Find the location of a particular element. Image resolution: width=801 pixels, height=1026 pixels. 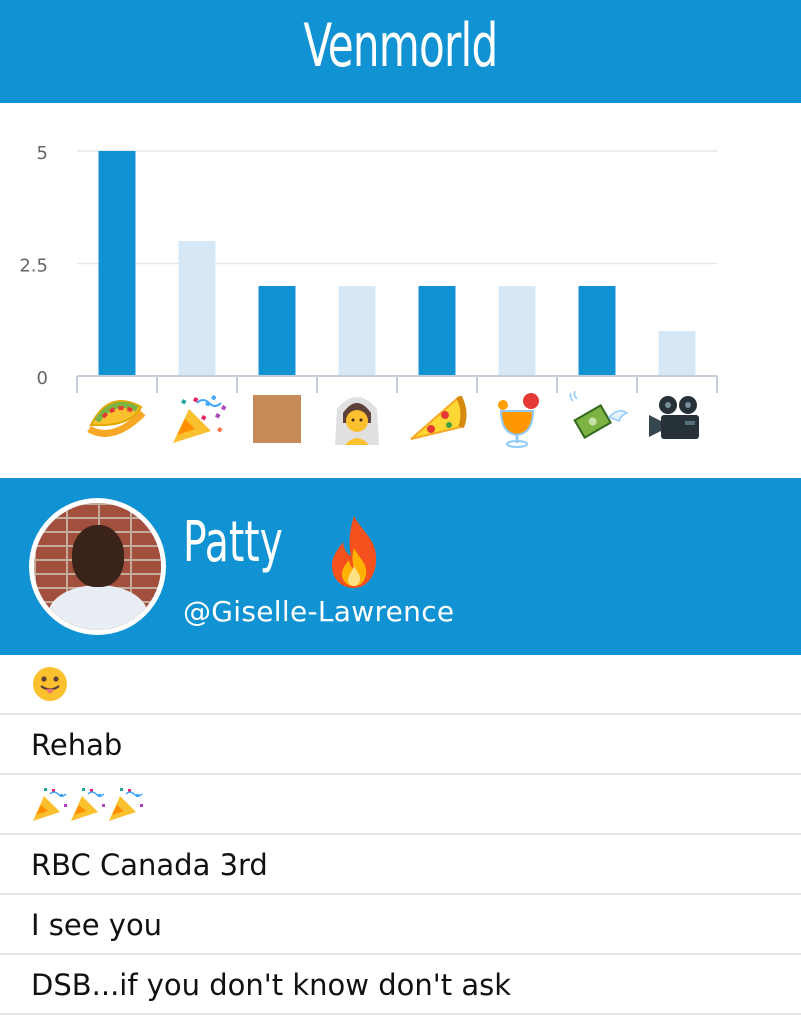

list-item: DSB...if you don't know don't ask is located at coordinates (400, 985).